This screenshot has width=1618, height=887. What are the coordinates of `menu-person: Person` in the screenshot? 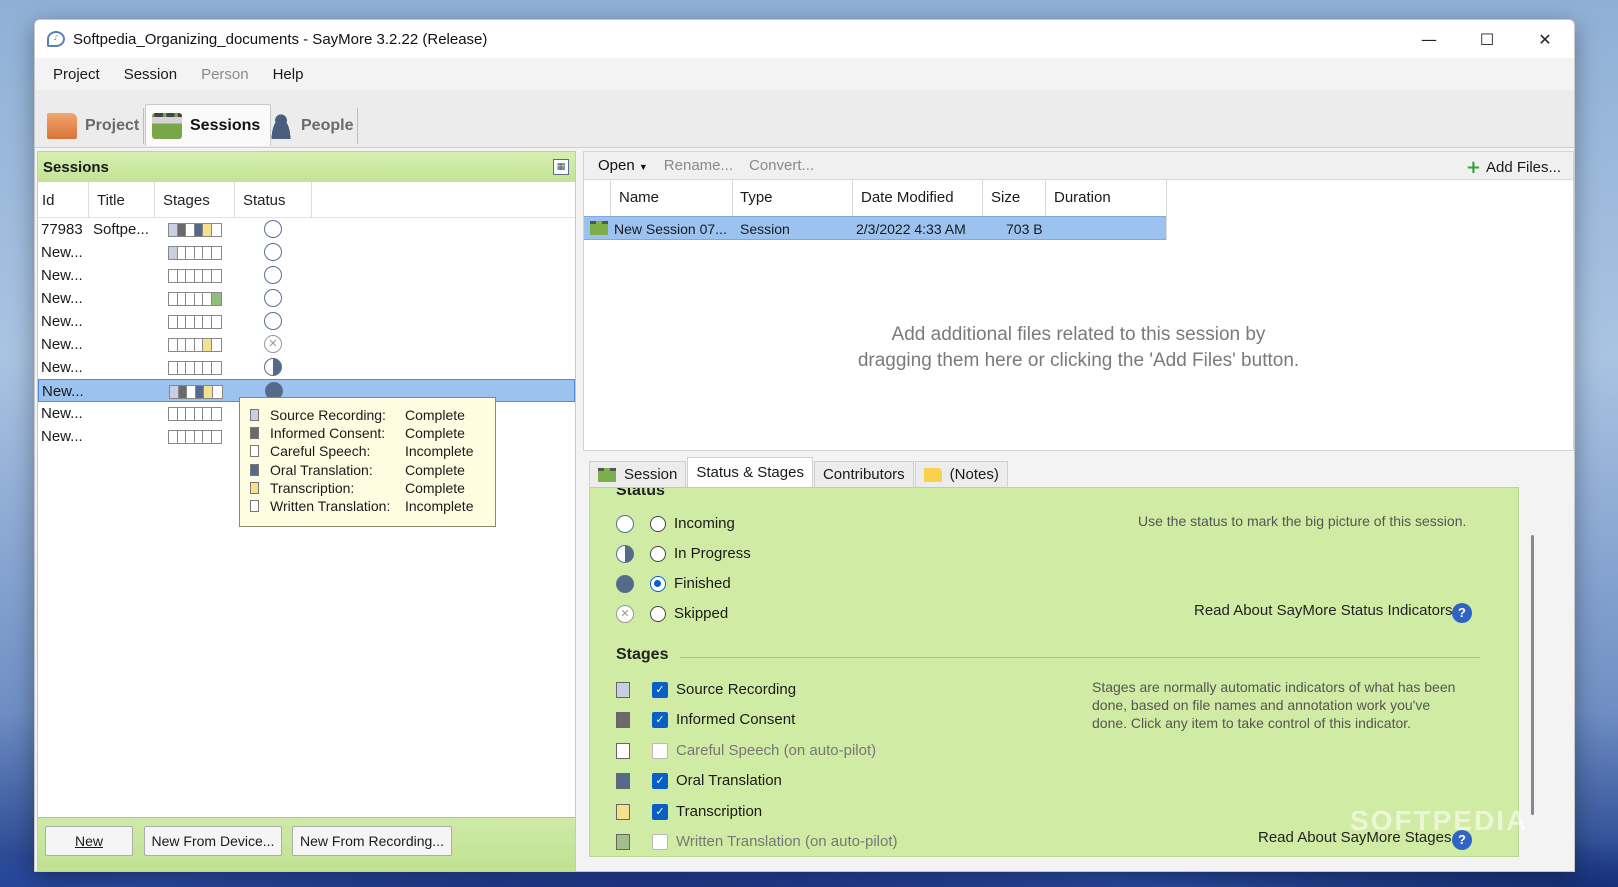 It's located at (225, 74).